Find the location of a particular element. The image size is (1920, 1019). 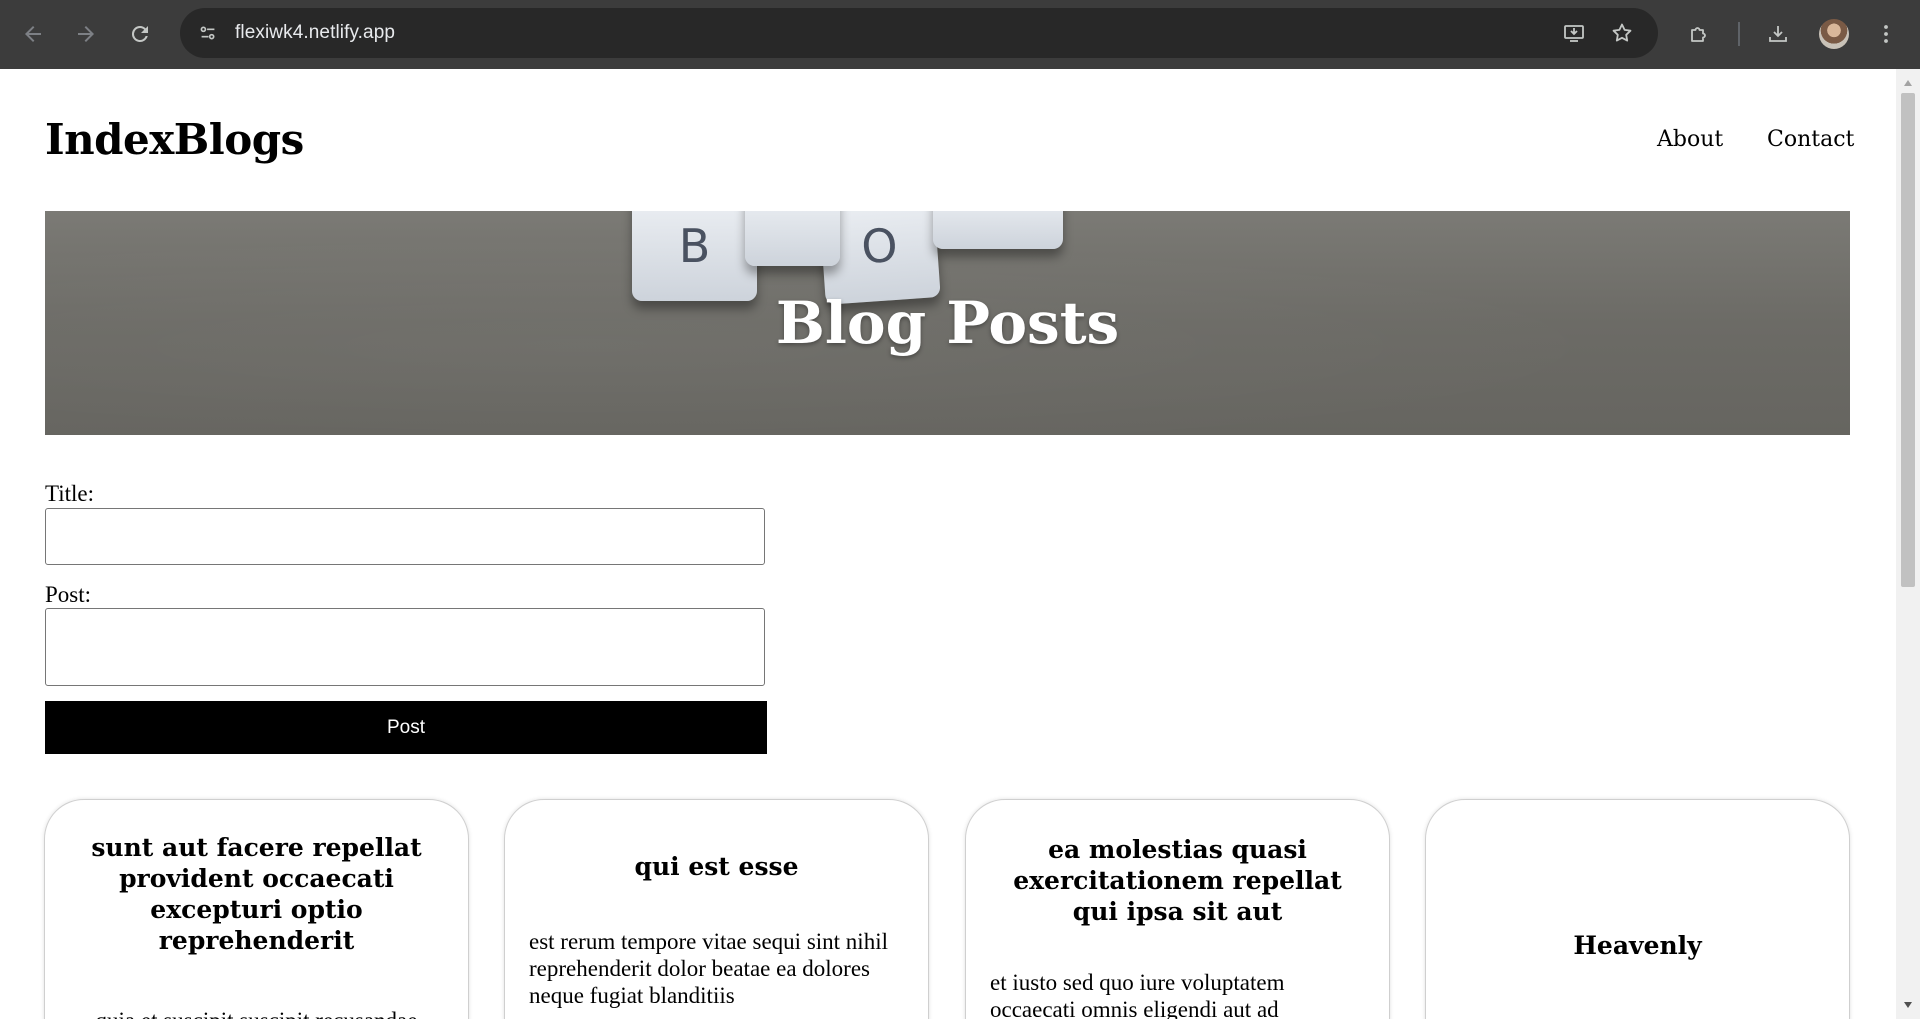

tune-icon is located at coordinates (207, 33).